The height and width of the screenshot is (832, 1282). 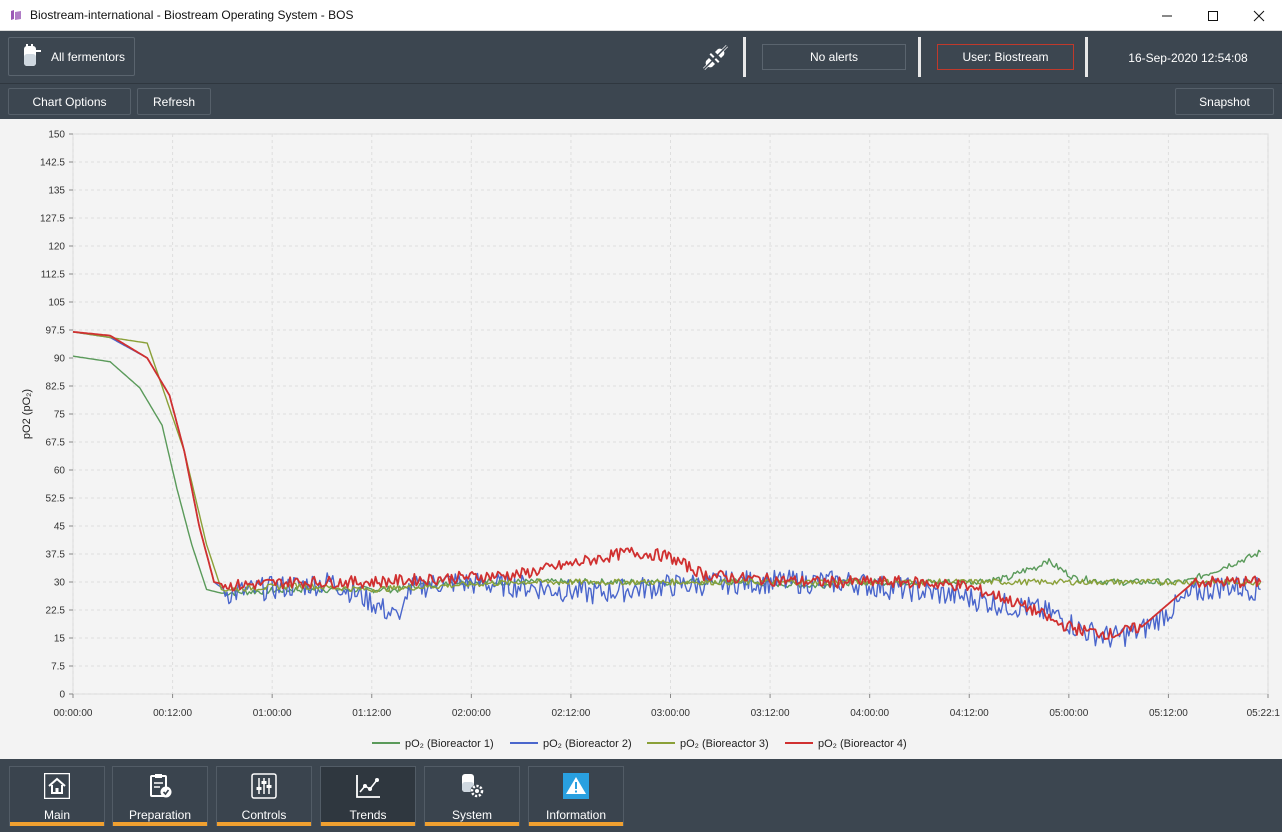 I want to click on snapshot-label: Snapshot, so click(x=1224, y=101).